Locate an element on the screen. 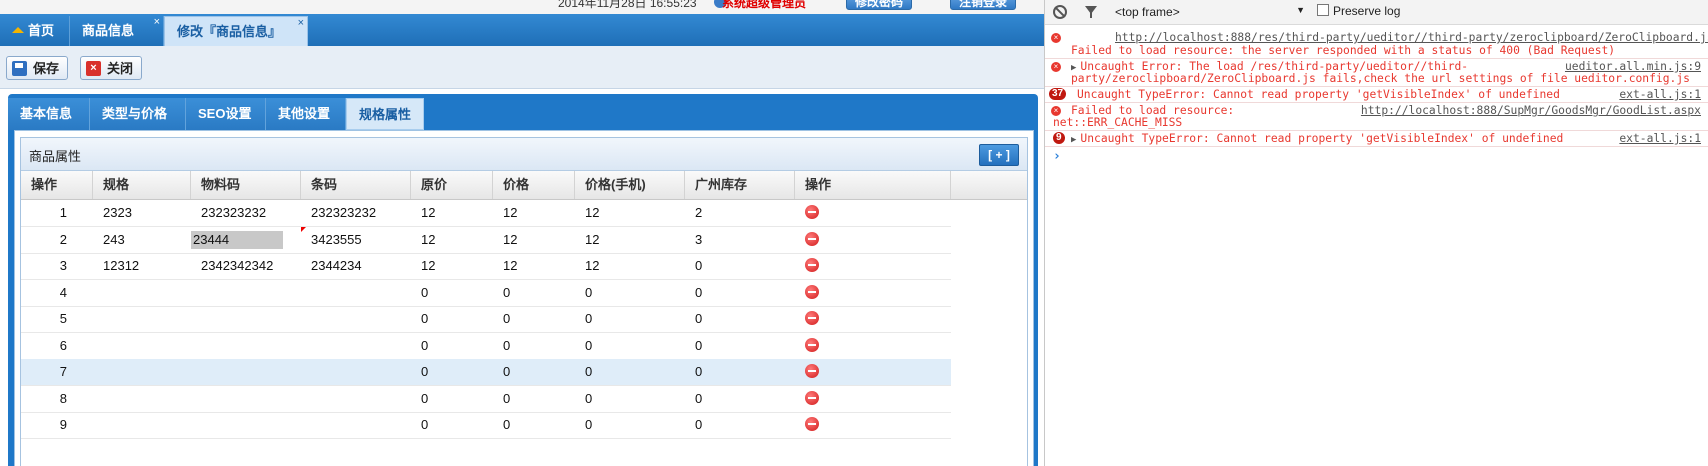 The height and width of the screenshot is (466, 1708). table-row: 80000 is located at coordinates (486, 399).